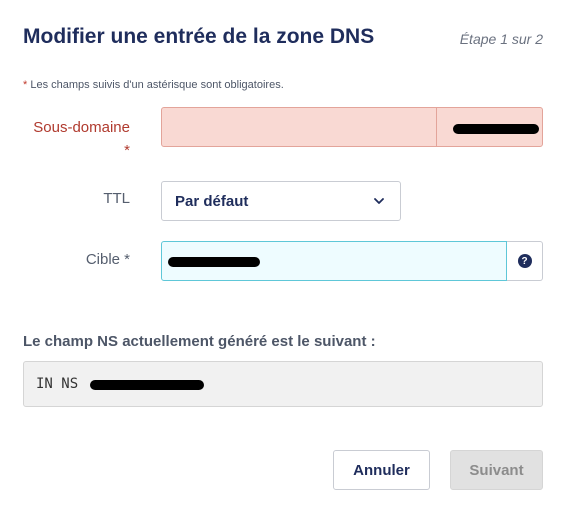  Describe the element at coordinates (379, 201) in the screenshot. I see `chevron-down-icon` at that location.